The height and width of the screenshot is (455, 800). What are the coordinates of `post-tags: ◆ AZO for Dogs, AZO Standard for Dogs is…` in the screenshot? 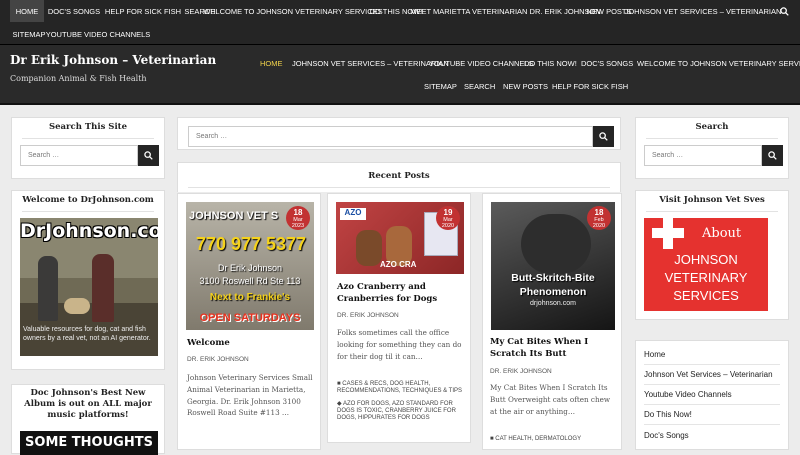 It's located at (401, 411).